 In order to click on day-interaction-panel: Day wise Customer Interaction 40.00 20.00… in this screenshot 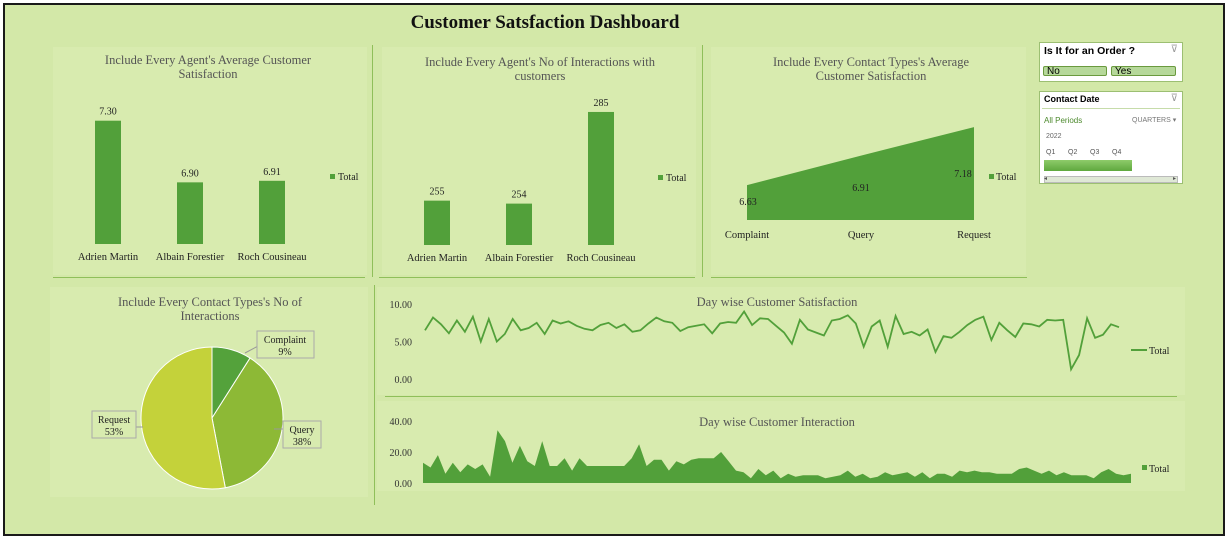, I will do `click(781, 446)`.